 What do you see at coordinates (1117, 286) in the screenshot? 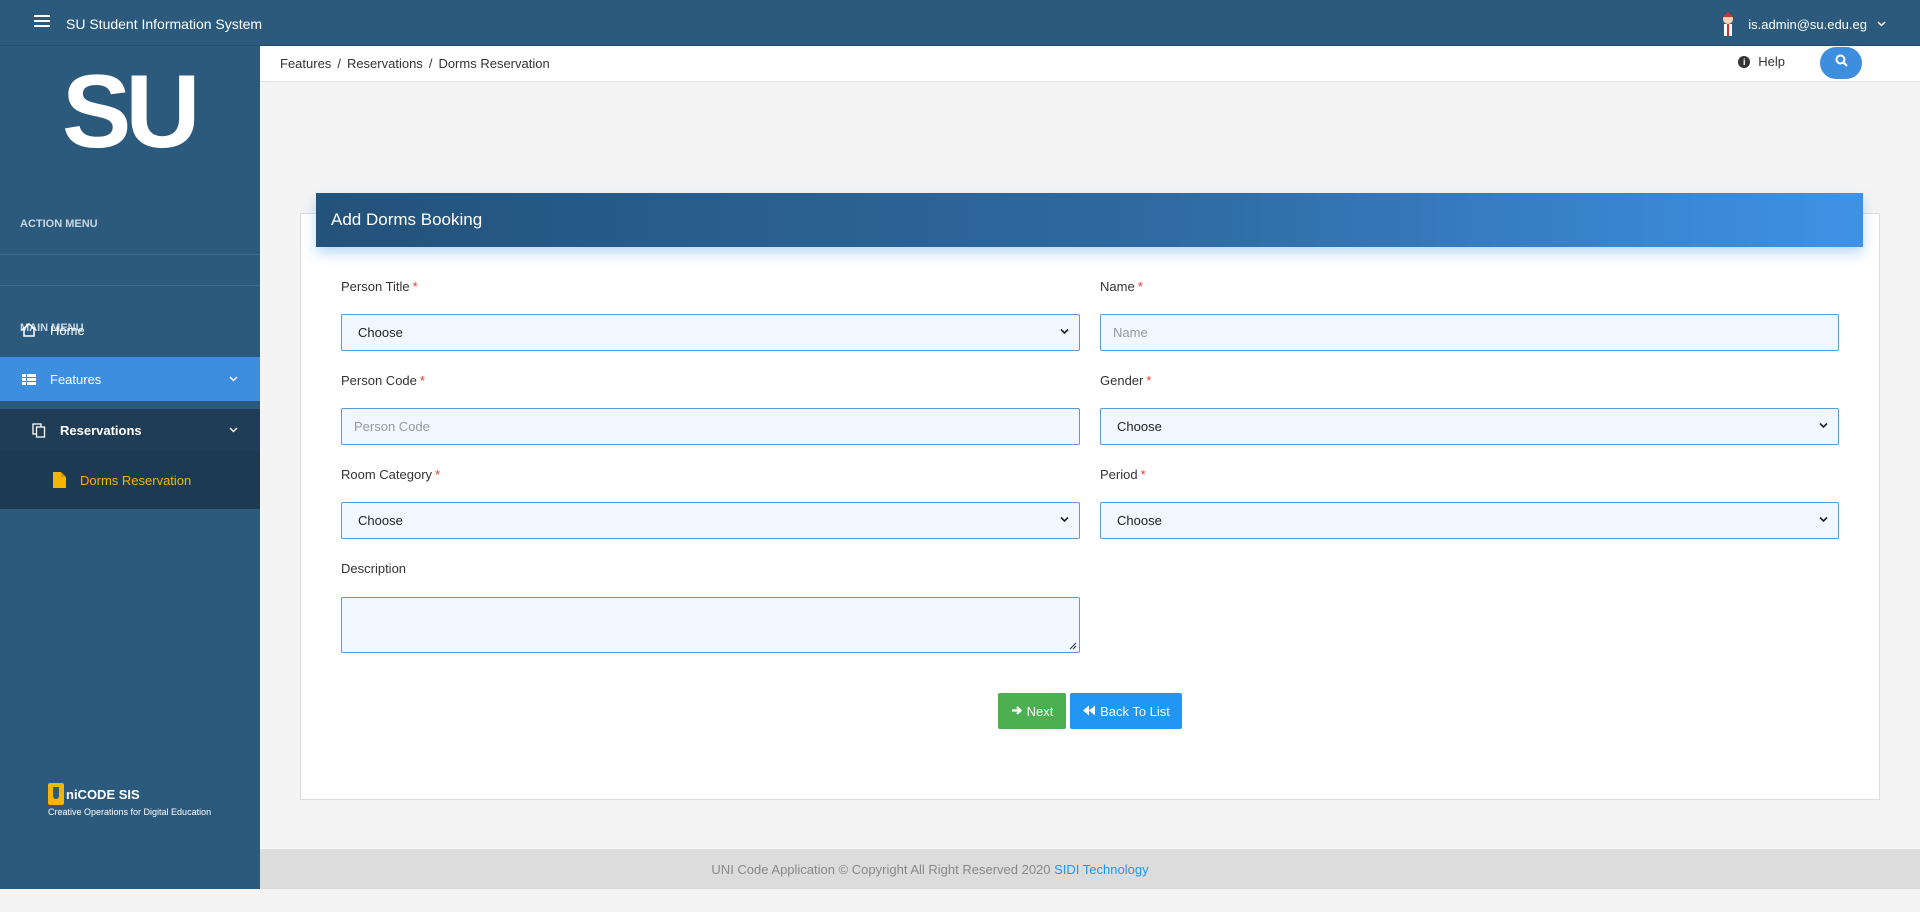
I see `label-text: Name` at bounding box center [1117, 286].